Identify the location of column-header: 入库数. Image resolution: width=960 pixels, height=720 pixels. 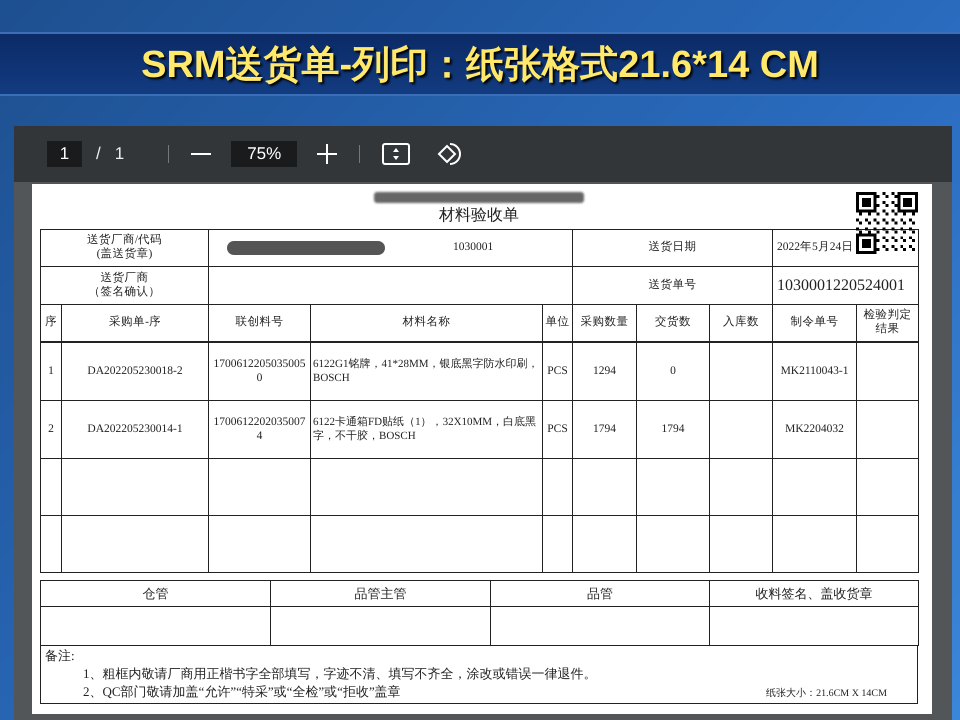
(741, 322).